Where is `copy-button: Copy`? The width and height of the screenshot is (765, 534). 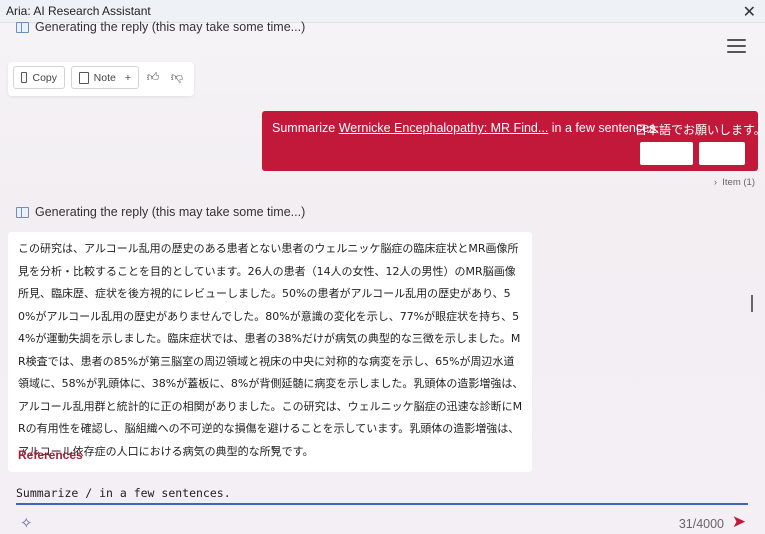 copy-button: Copy is located at coordinates (39, 77).